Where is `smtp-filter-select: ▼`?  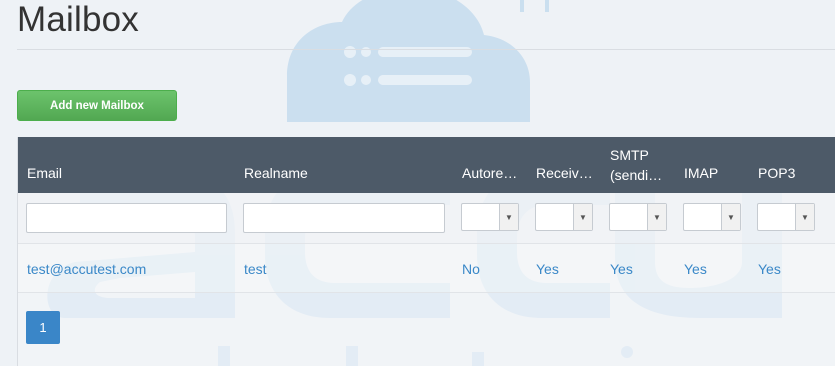 smtp-filter-select: ▼ is located at coordinates (638, 217).